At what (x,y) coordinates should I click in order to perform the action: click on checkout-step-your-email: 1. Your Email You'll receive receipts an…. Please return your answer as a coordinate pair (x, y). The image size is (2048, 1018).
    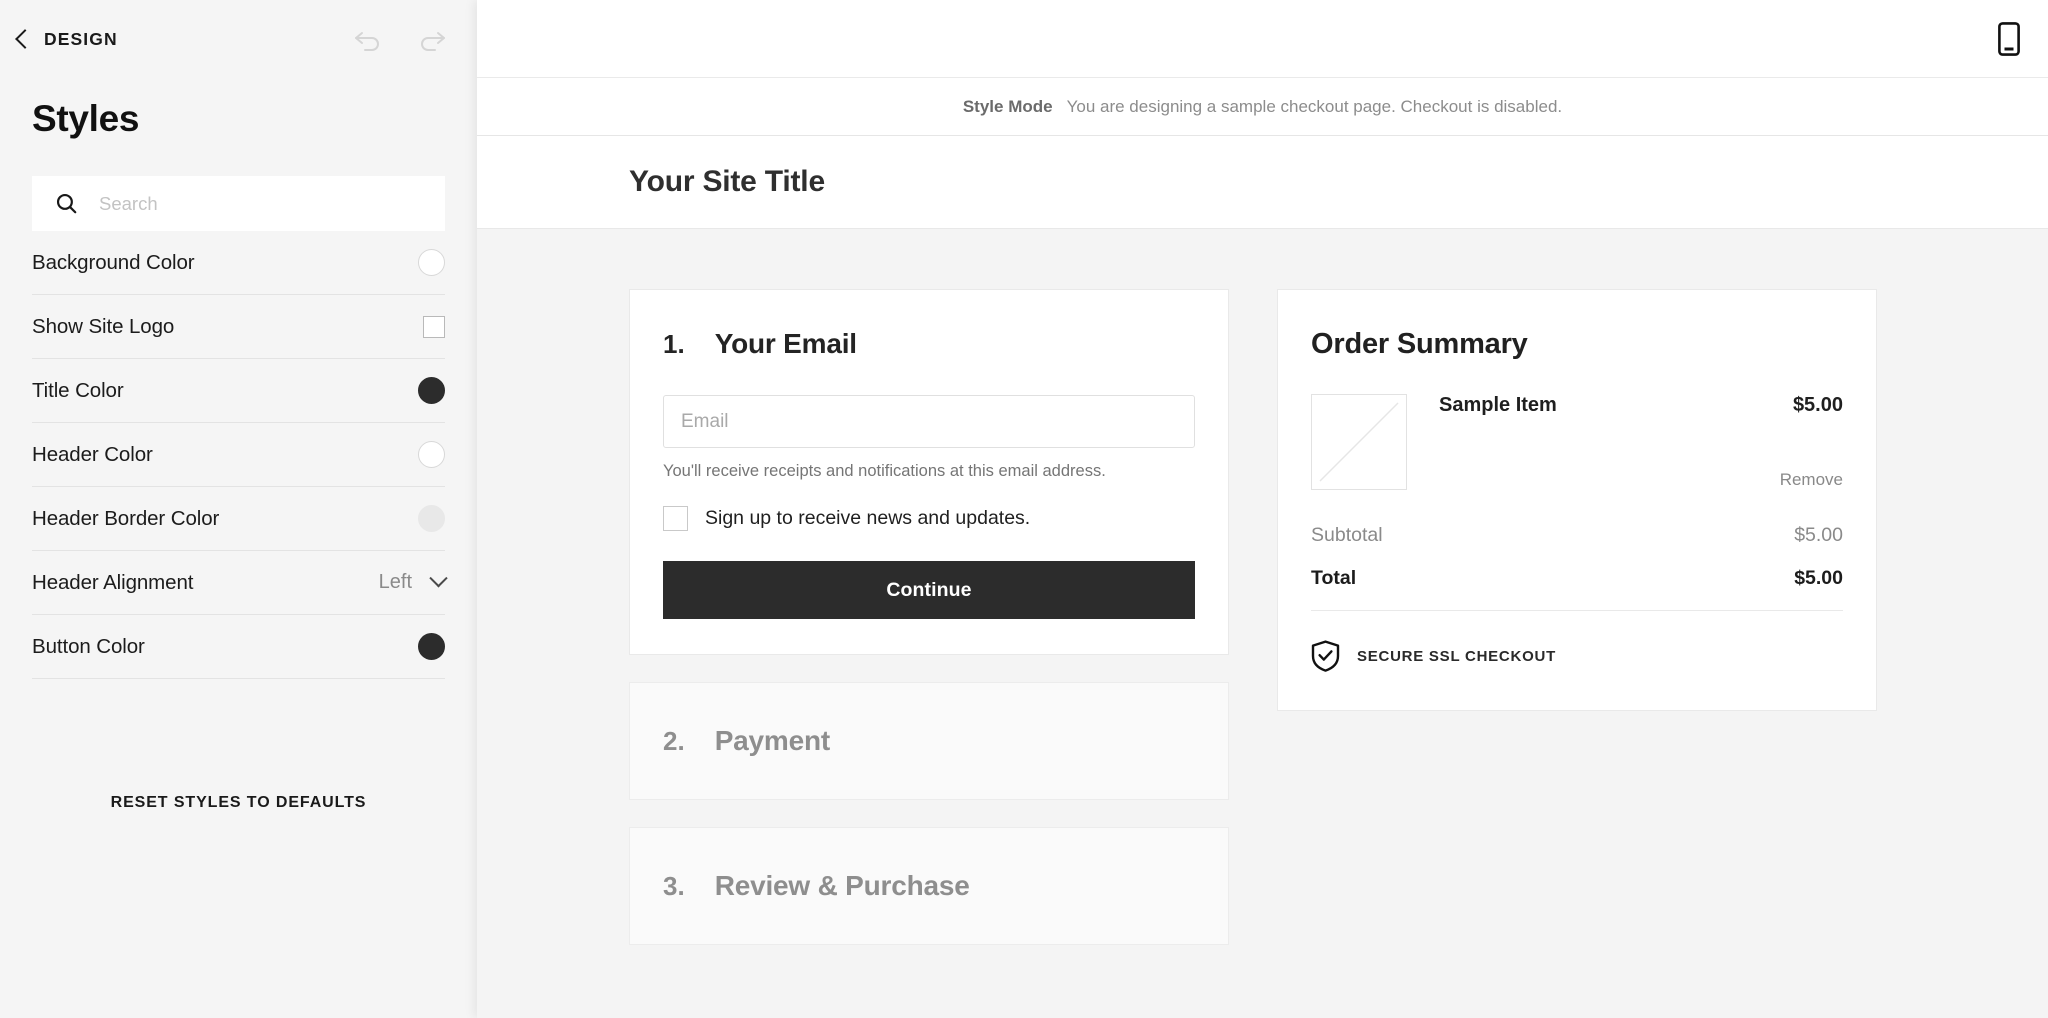
    Looking at the image, I should click on (929, 472).